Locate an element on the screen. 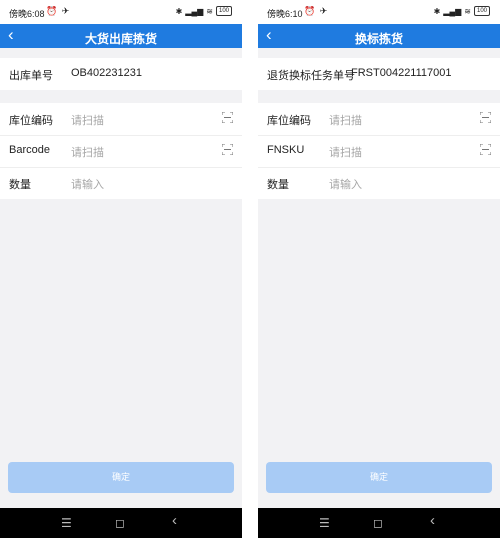 Image resolution: width=500 pixels, height=538 pixels. order-row: 出库单号 OB402231231 is located at coordinates (121, 74).